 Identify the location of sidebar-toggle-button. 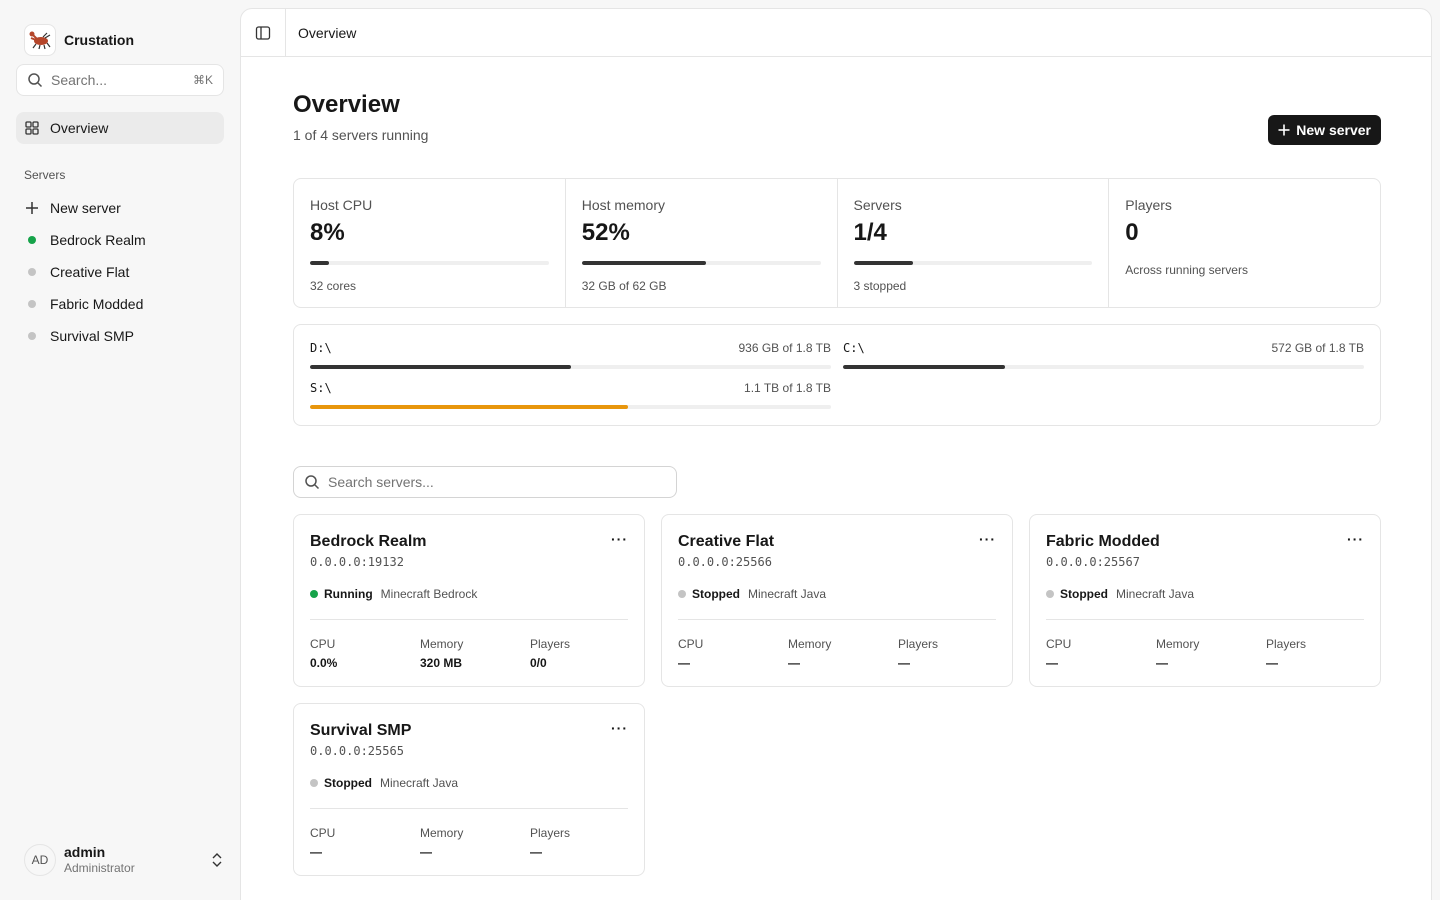
(263, 32).